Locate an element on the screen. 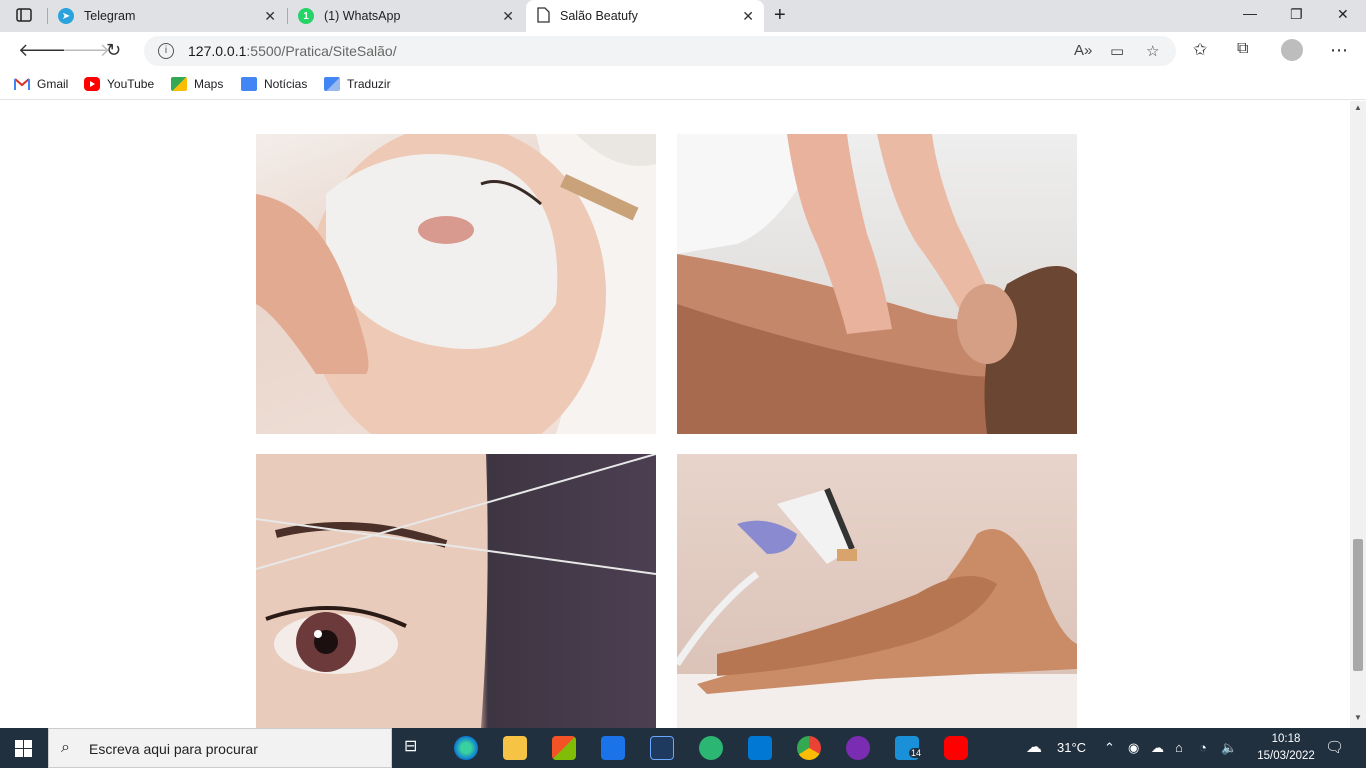  wifi-icon: ◔ is located at coordinates (1203, 747).